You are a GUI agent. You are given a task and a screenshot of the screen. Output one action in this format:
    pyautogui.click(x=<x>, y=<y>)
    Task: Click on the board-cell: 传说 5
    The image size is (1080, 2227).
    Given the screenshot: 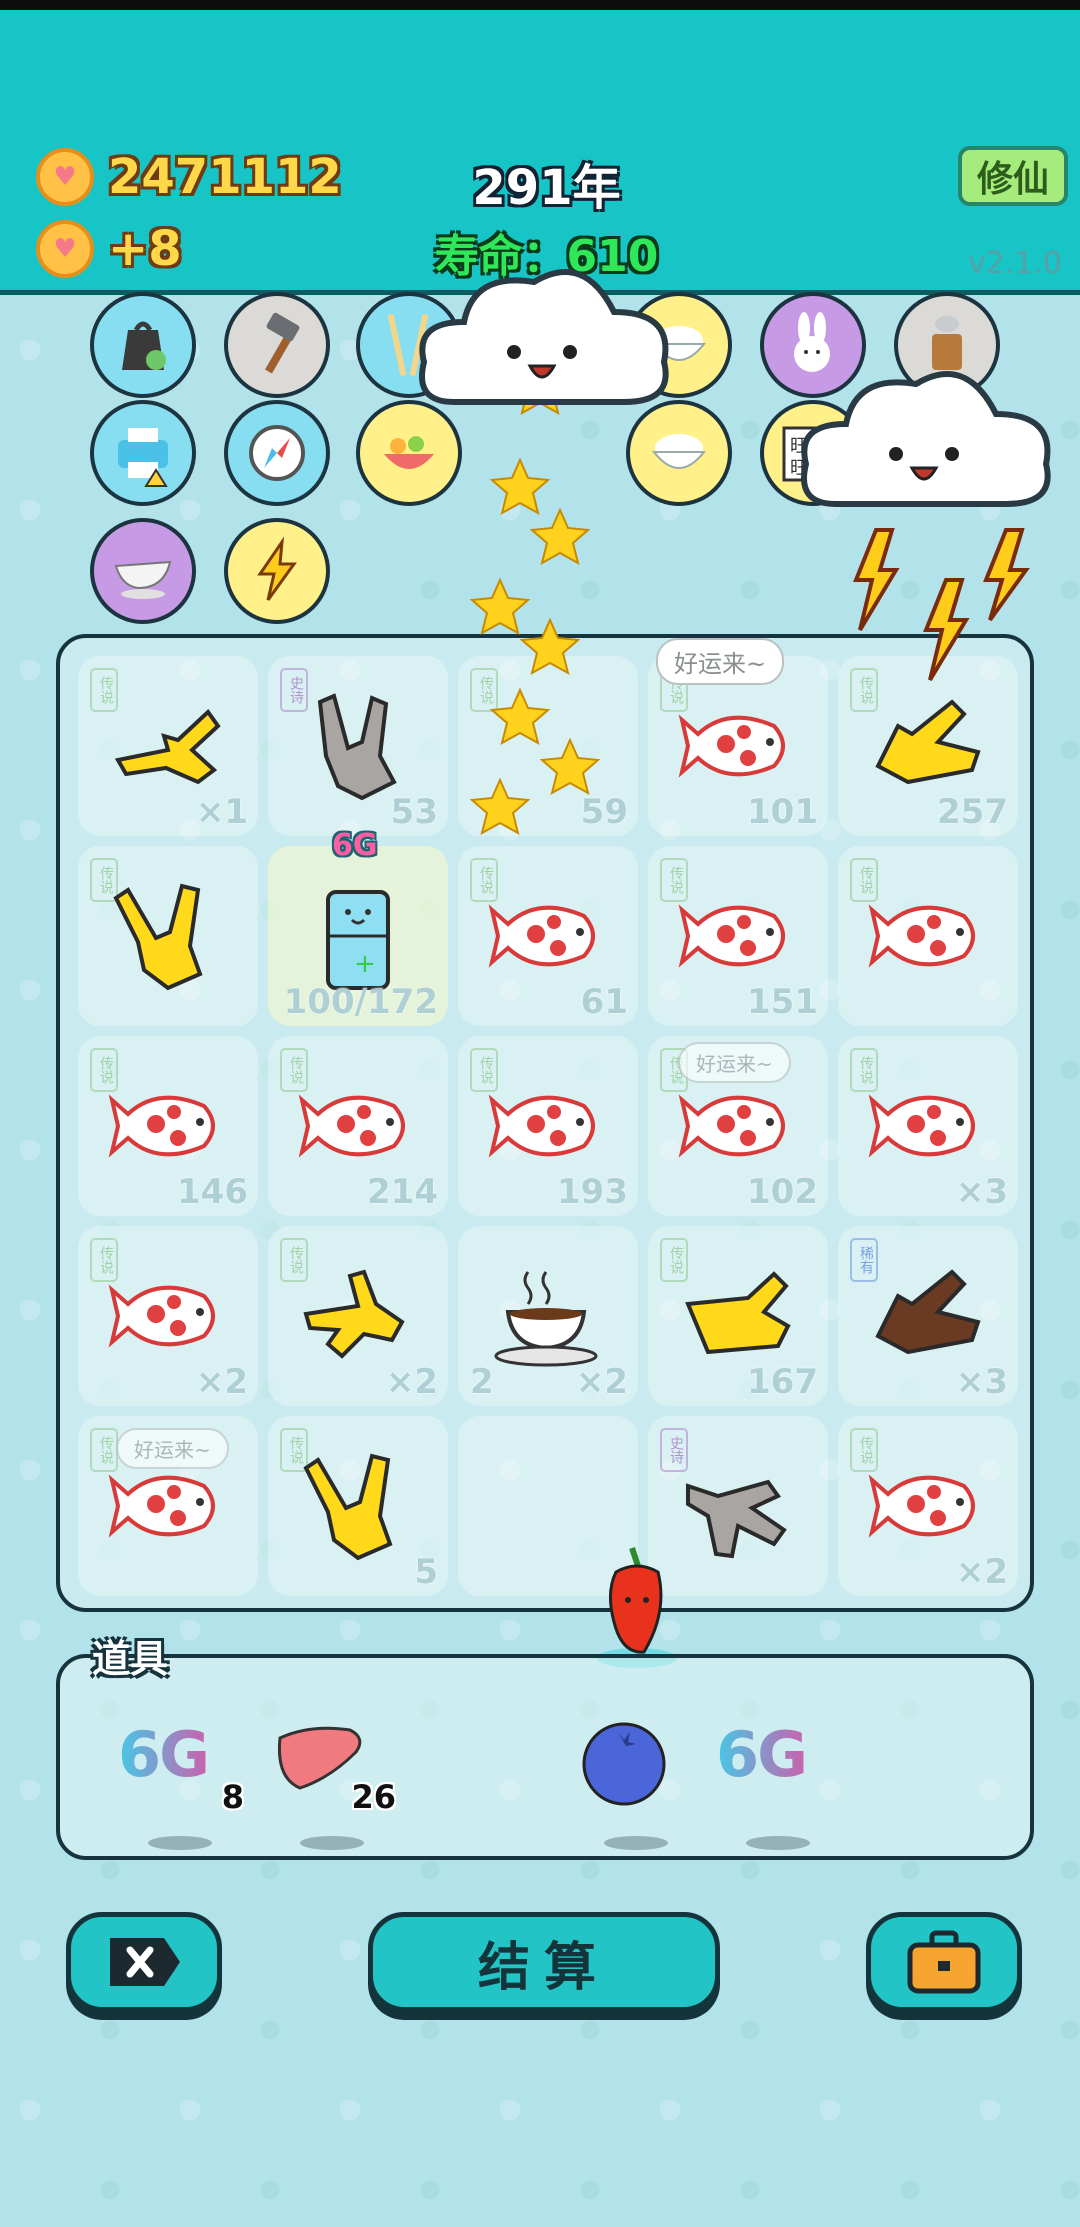 What is the action you would take?
    pyautogui.click(x=358, y=1506)
    